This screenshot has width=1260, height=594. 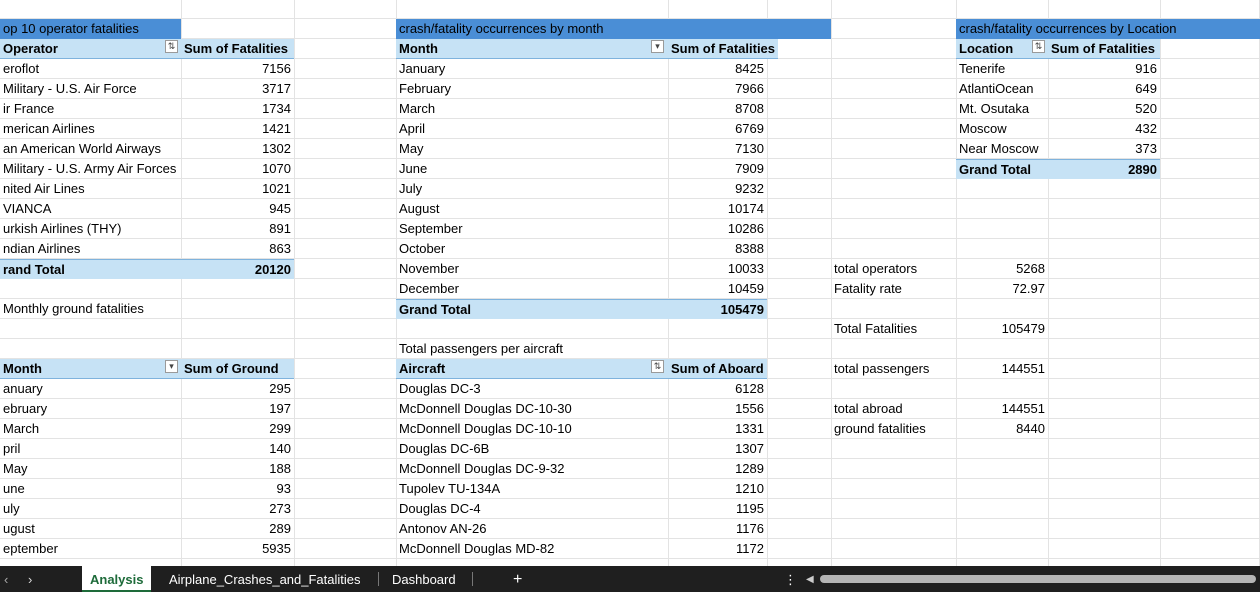 What do you see at coordinates (532, 529) in the screenshot?
I see `list-item: Antonov AN-26` at bounding box center [532, 529].